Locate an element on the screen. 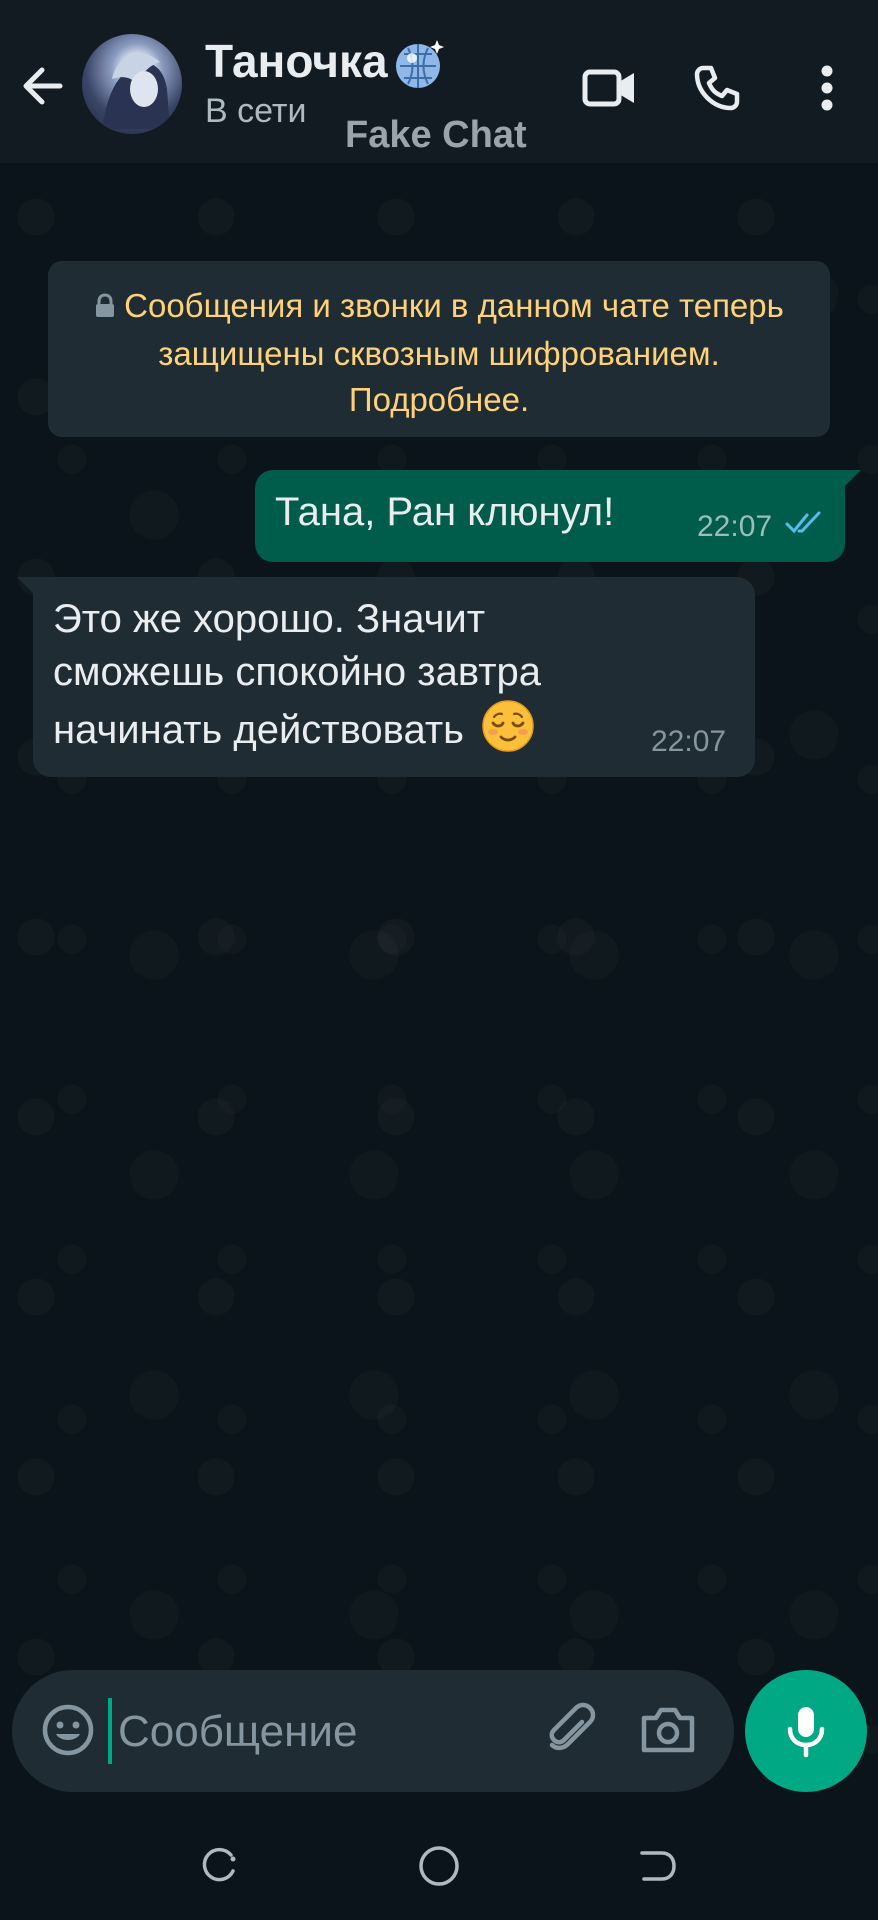 Image resolution: width=878 pixels, height=1920 pixels. camera-button is located at coordinates (668, 1730).